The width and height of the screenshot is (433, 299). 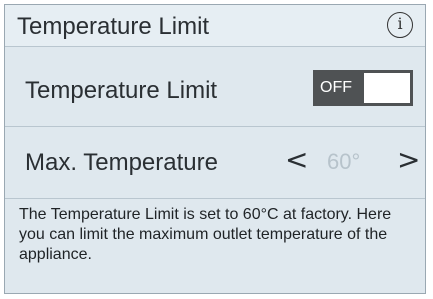 I want to click on increase-temperature-button: >, so click(x=408, y=160).